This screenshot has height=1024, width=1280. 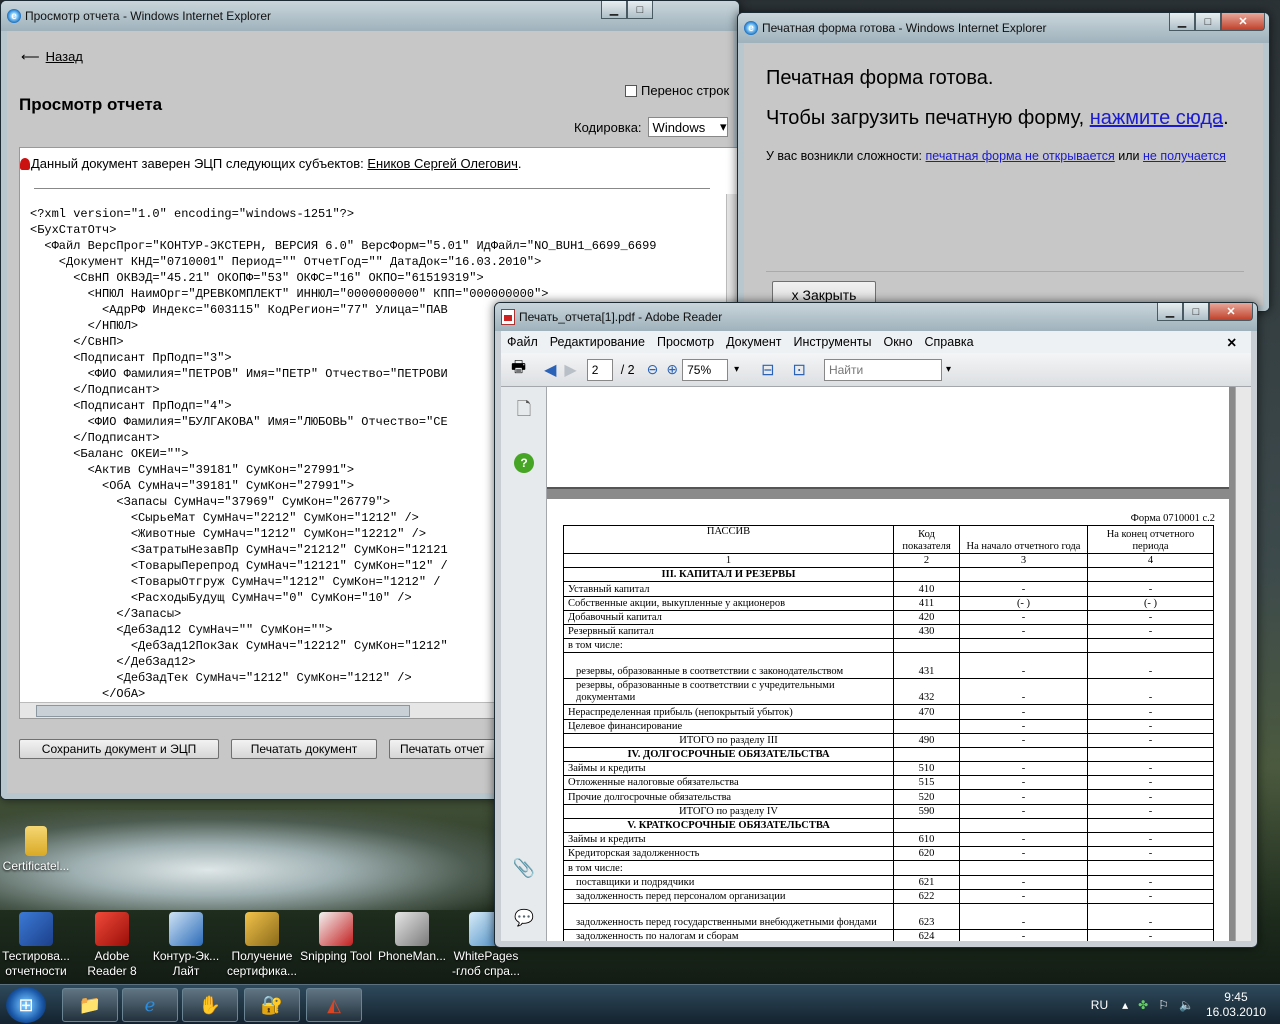 What do you see at coordinates (926, 797) in the screenshot?
I see `cell-code: 520` at bounding box center [926, 797].